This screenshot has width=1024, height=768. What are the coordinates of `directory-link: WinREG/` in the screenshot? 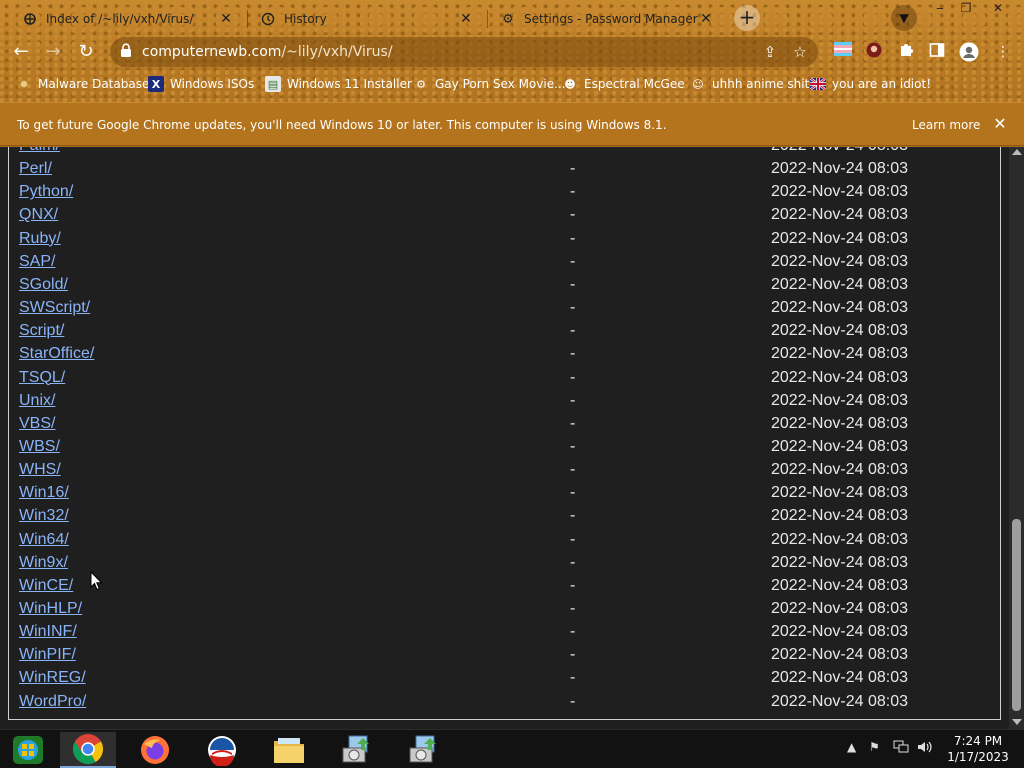 It's located at (52, 678).